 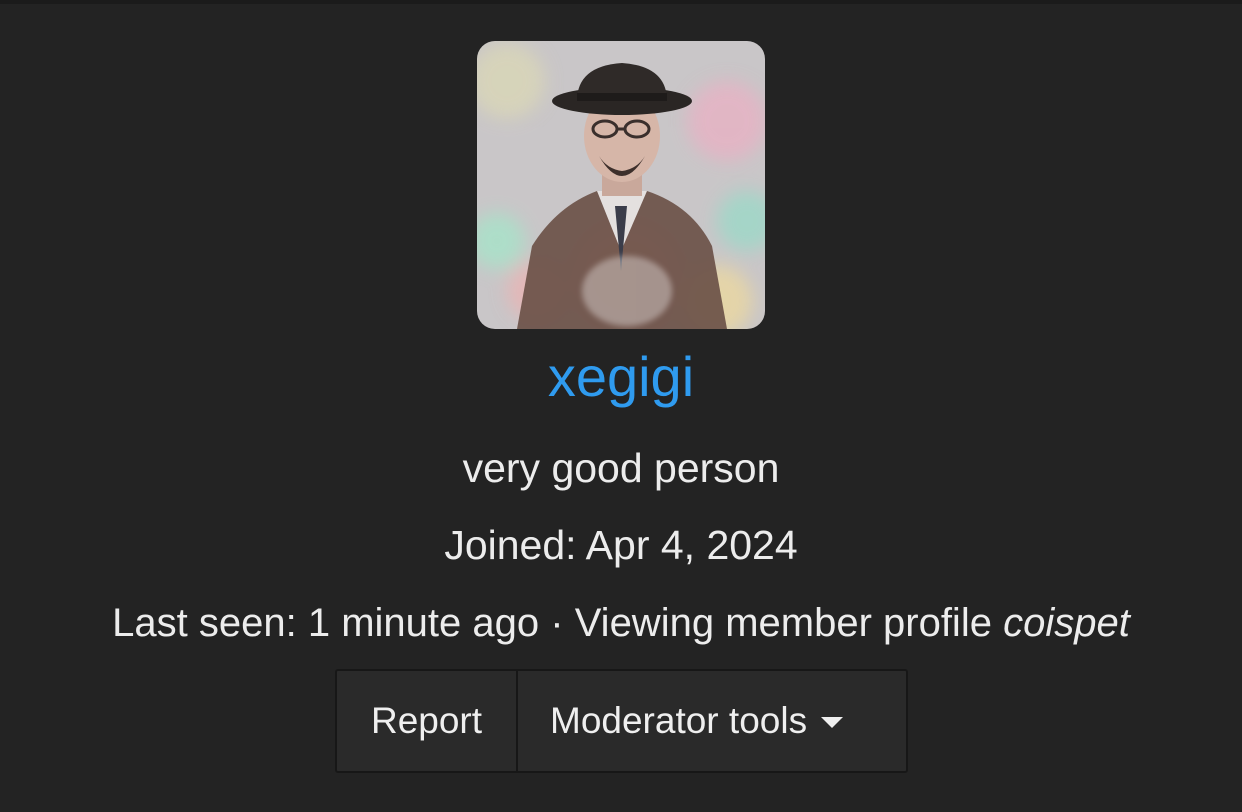 What do you see at coordinates (204, 623) in the screenshot?
I see `last-seen-label: Last seen:` at bounding box center [204, 623].